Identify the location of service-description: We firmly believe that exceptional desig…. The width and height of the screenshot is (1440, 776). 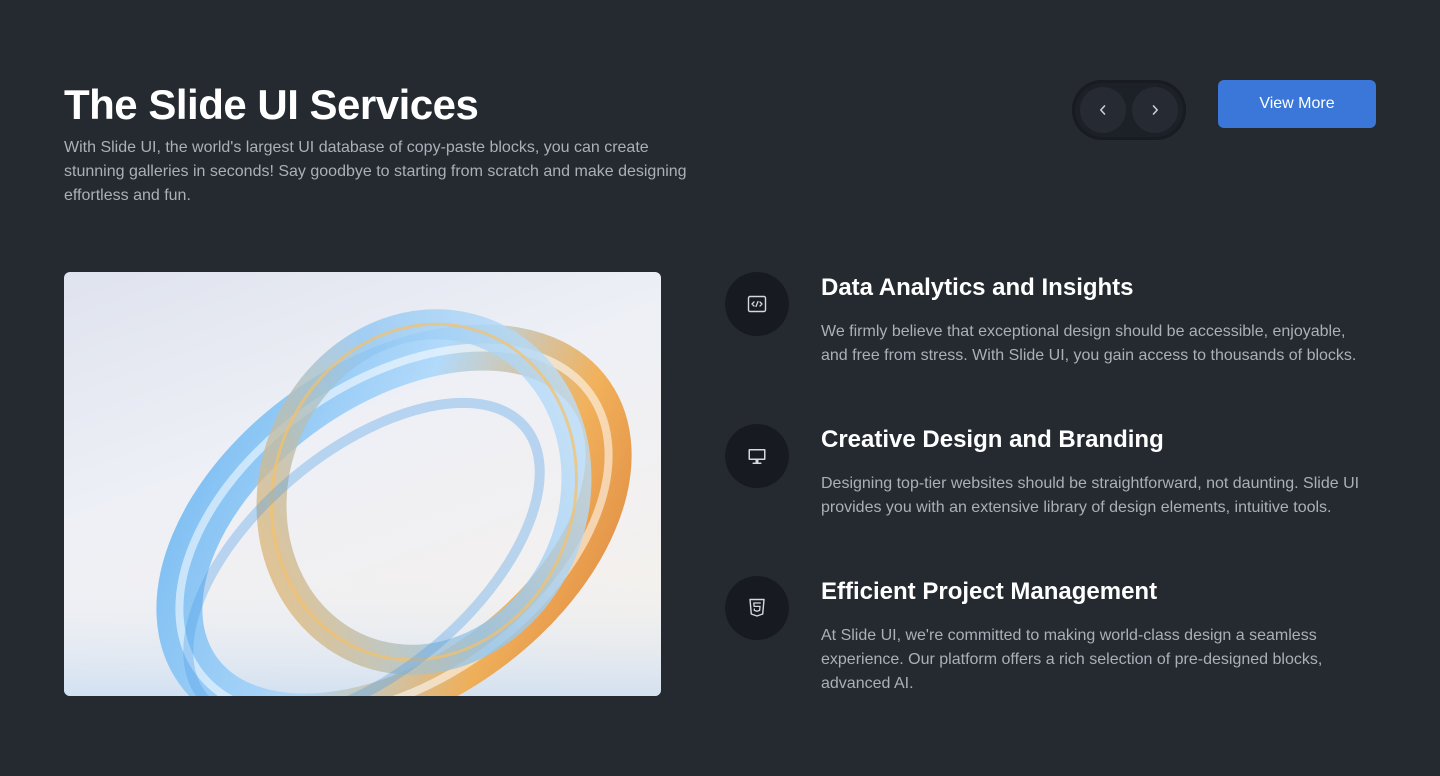
(1089, 343).